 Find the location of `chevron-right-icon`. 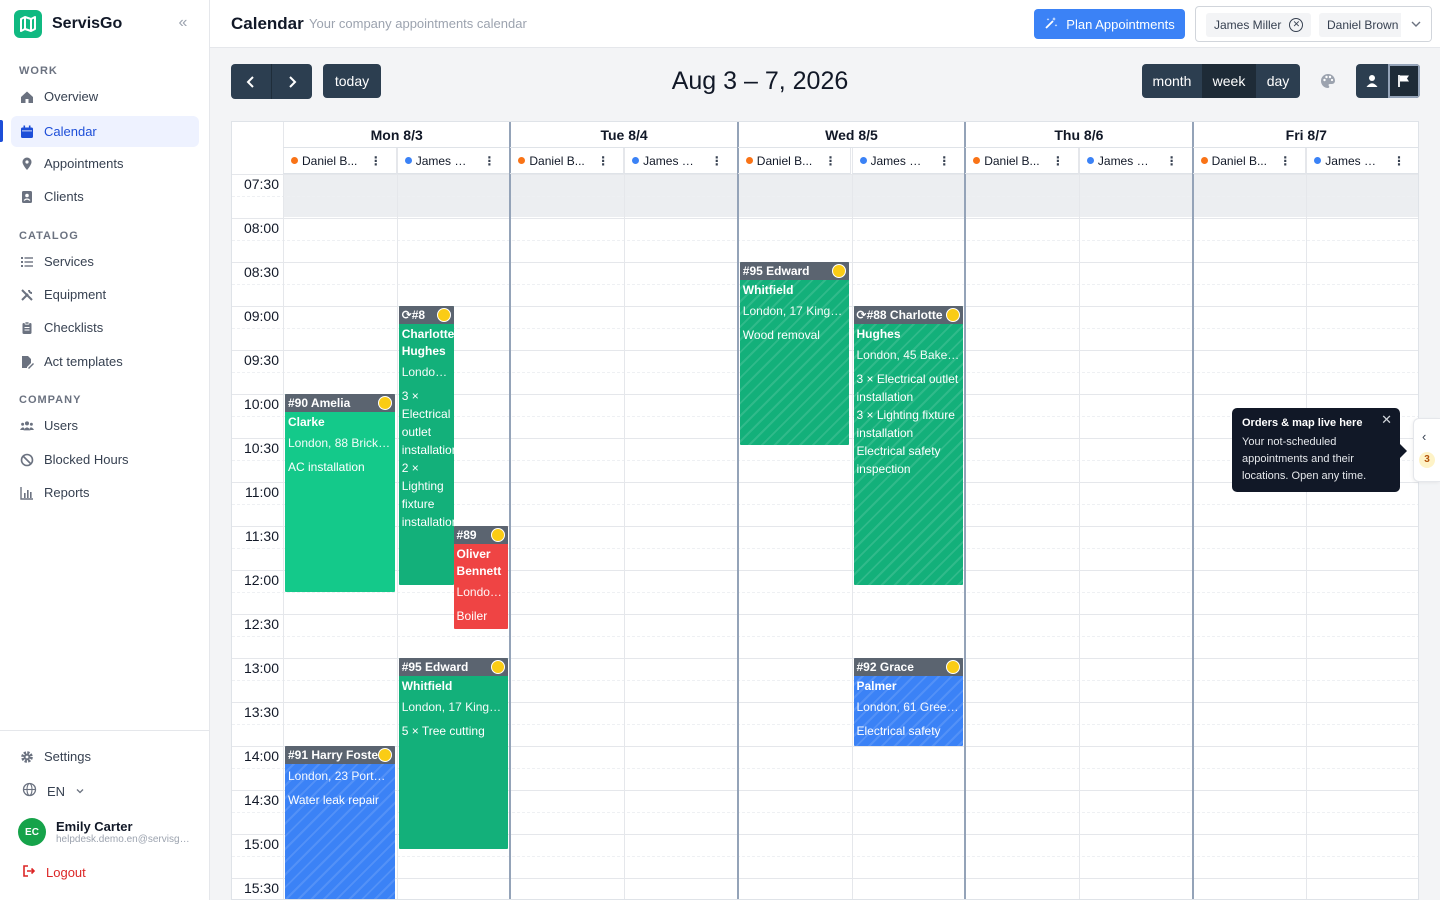

chevron-right-icon is located at coordinates (293, 81).